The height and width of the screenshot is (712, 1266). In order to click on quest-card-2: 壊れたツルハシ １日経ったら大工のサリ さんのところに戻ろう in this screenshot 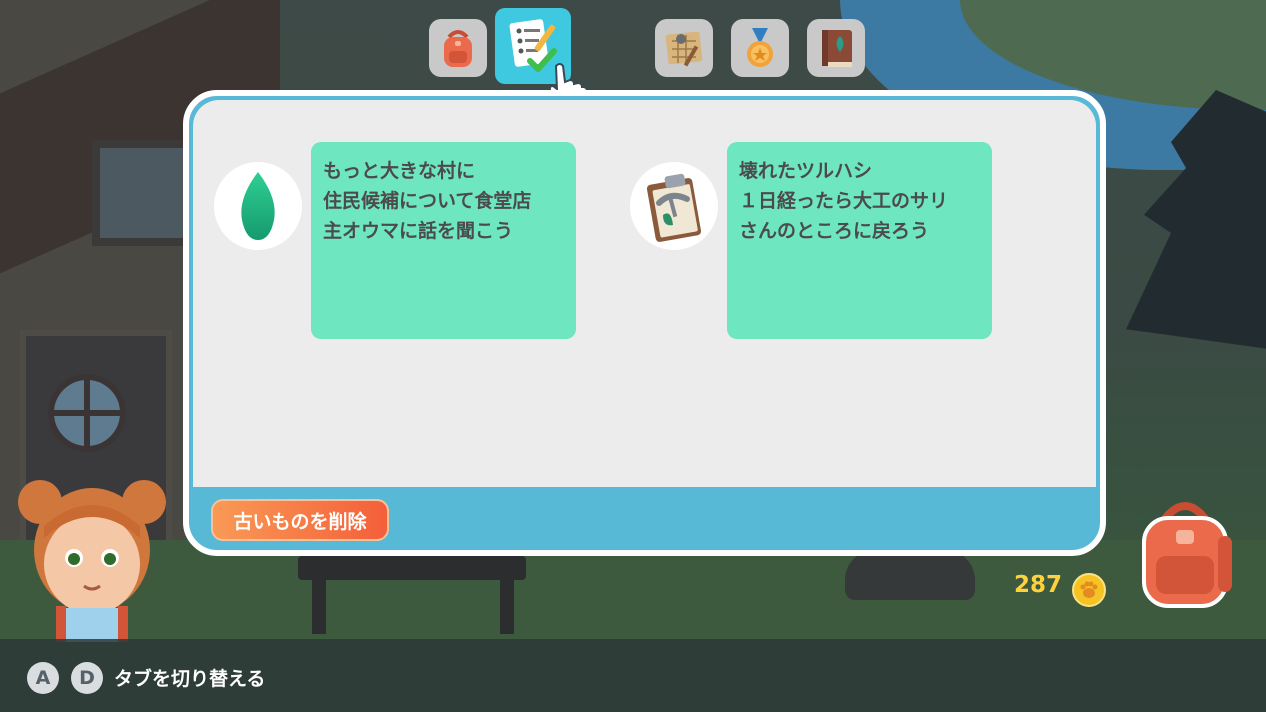, I will do `click(859, 240)`.